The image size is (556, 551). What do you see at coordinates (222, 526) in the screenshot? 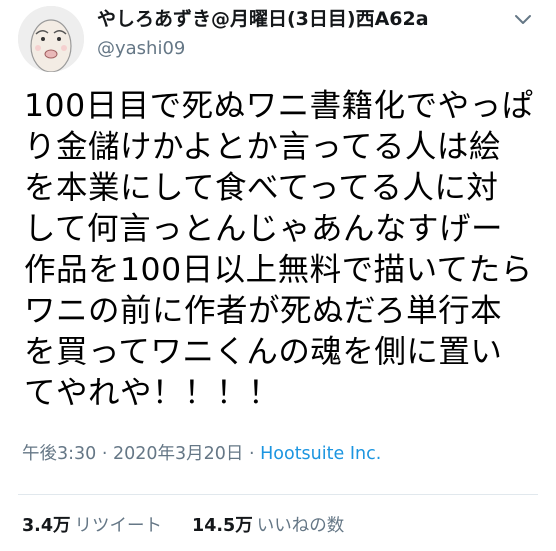
I see `likes-count: 14.5万` at bounding box center [222, 526].